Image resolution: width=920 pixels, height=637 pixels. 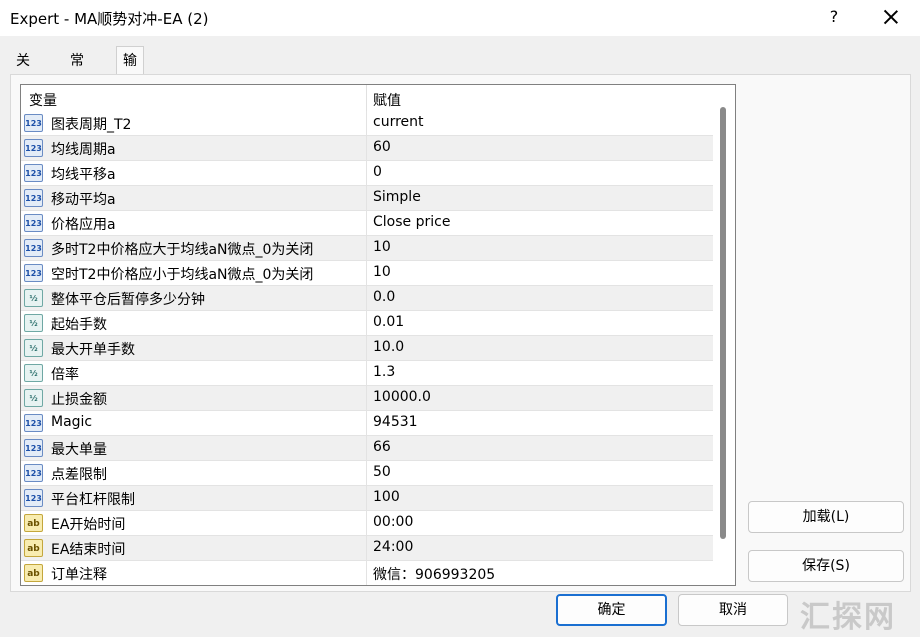 I want to click on tab-inputs: 输入参数, so click(x=130, y=99).